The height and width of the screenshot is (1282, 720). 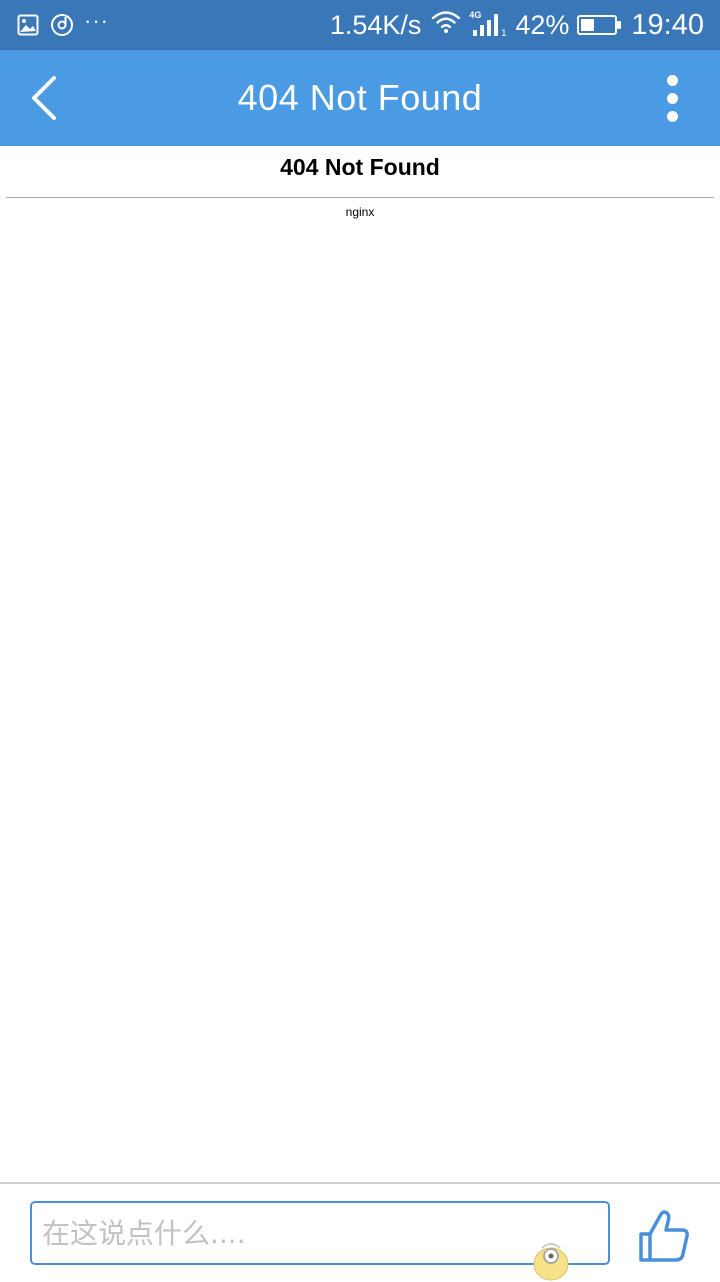 What do you see at coordinates (320, 1233) in the screenshot?
I see `comment-input` at bounding box center [320, 1233].